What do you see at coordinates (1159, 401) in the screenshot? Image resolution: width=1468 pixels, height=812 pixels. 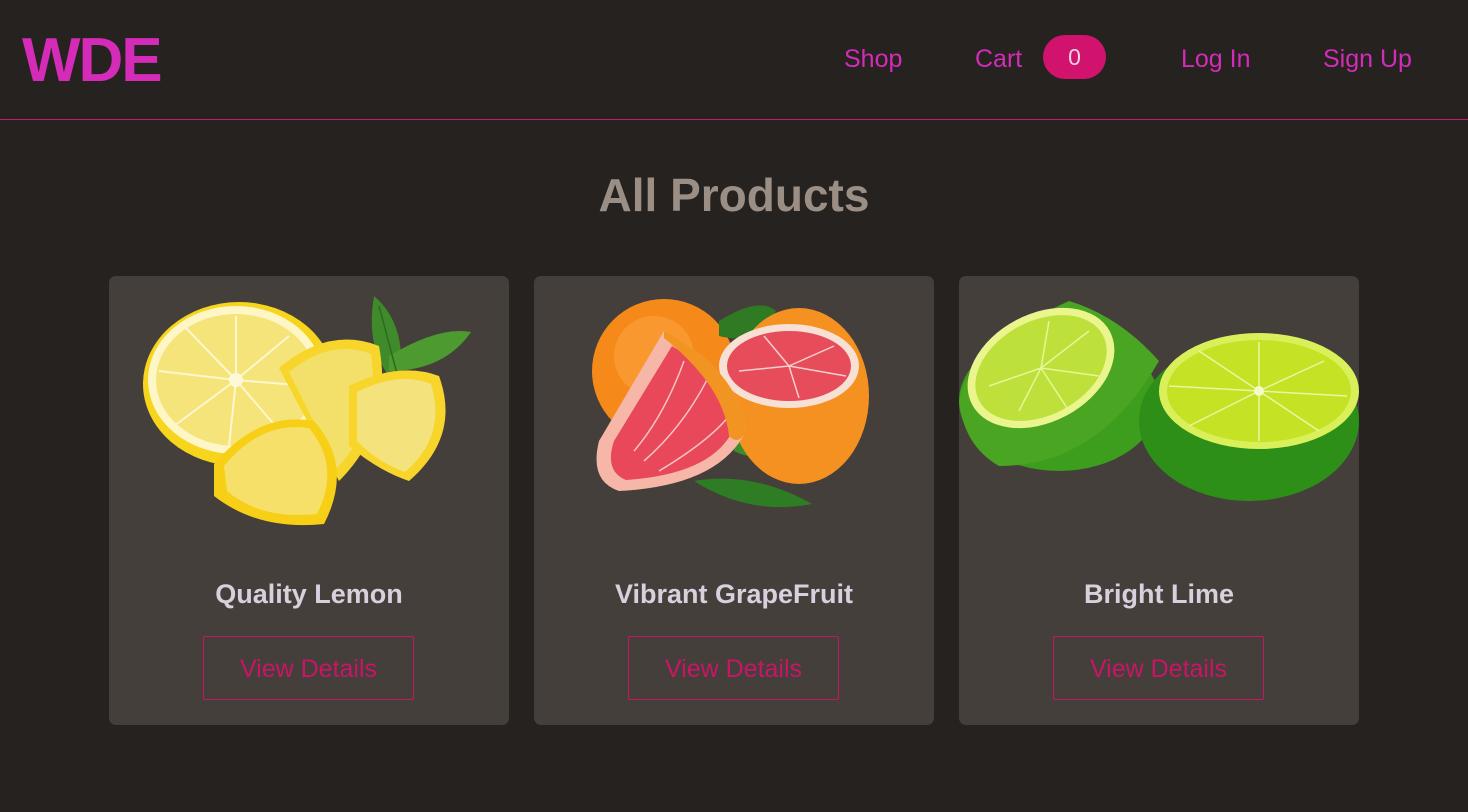 I see `lime-image` at bounding box center [1159, 401].